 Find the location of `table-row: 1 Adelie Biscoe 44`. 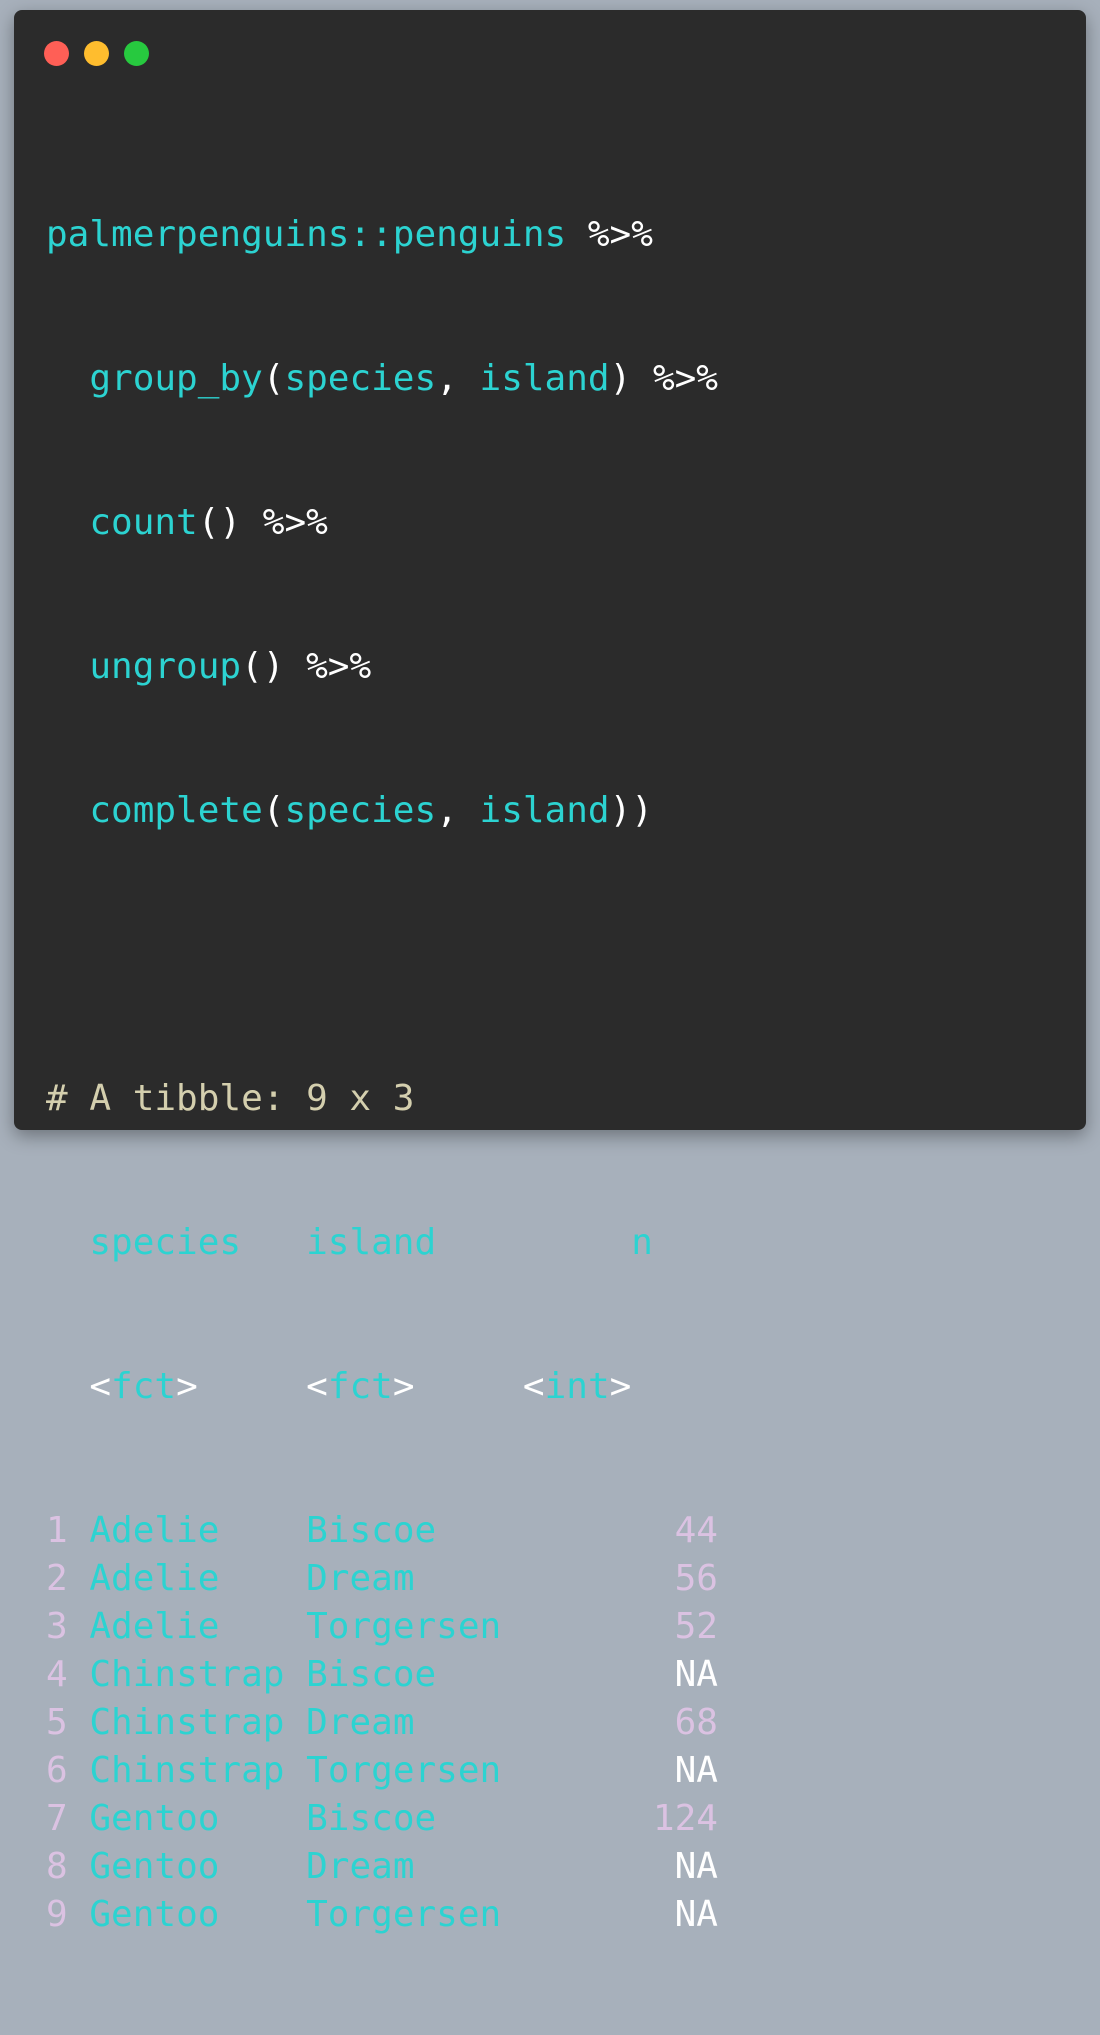

table-row: 1 Adelie Biscoe 44 is located at coordinates (382, 1531).